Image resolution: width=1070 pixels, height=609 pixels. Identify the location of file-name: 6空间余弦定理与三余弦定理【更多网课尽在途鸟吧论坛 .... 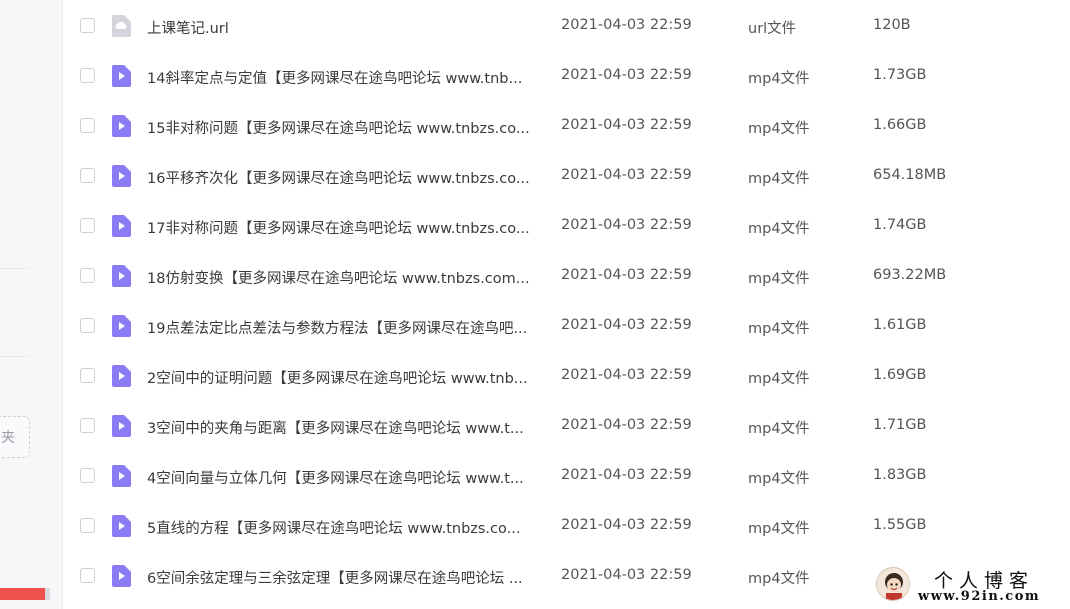
(343, 577).